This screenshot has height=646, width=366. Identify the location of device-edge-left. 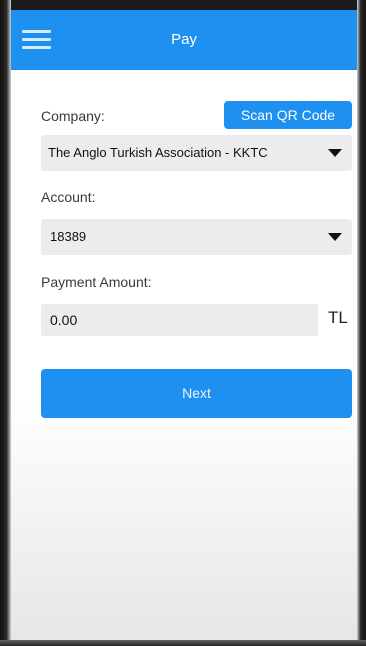
(5, 323).